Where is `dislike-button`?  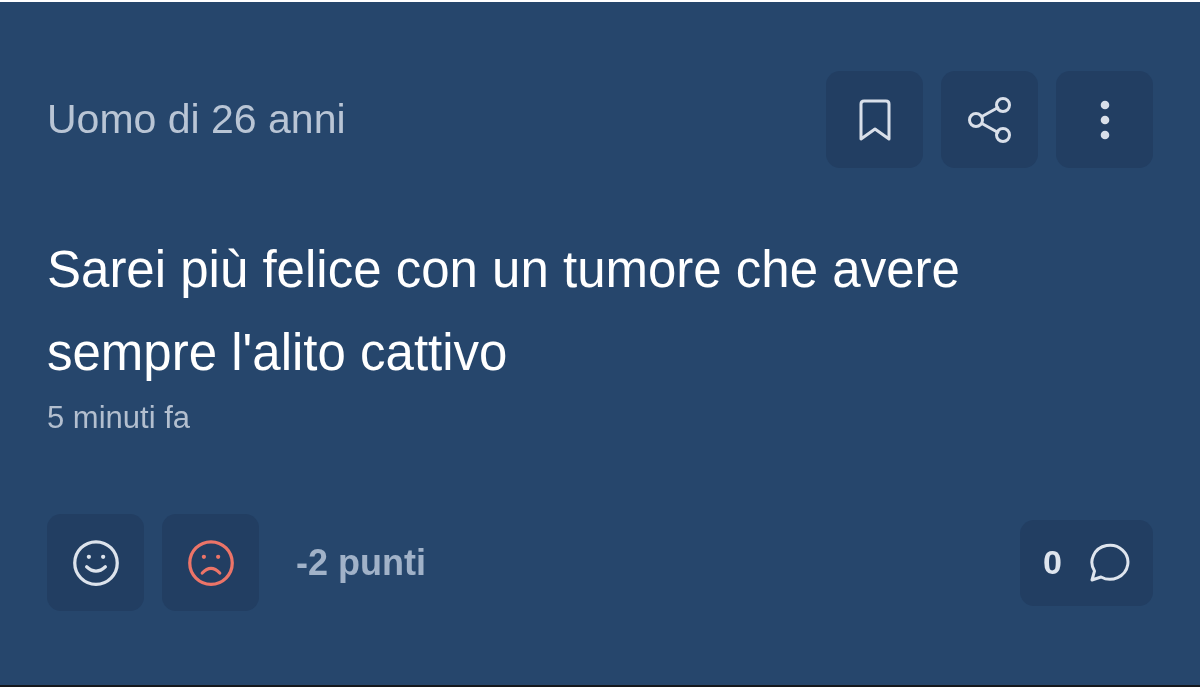
dislike-button is located at coordinates (210, 562).